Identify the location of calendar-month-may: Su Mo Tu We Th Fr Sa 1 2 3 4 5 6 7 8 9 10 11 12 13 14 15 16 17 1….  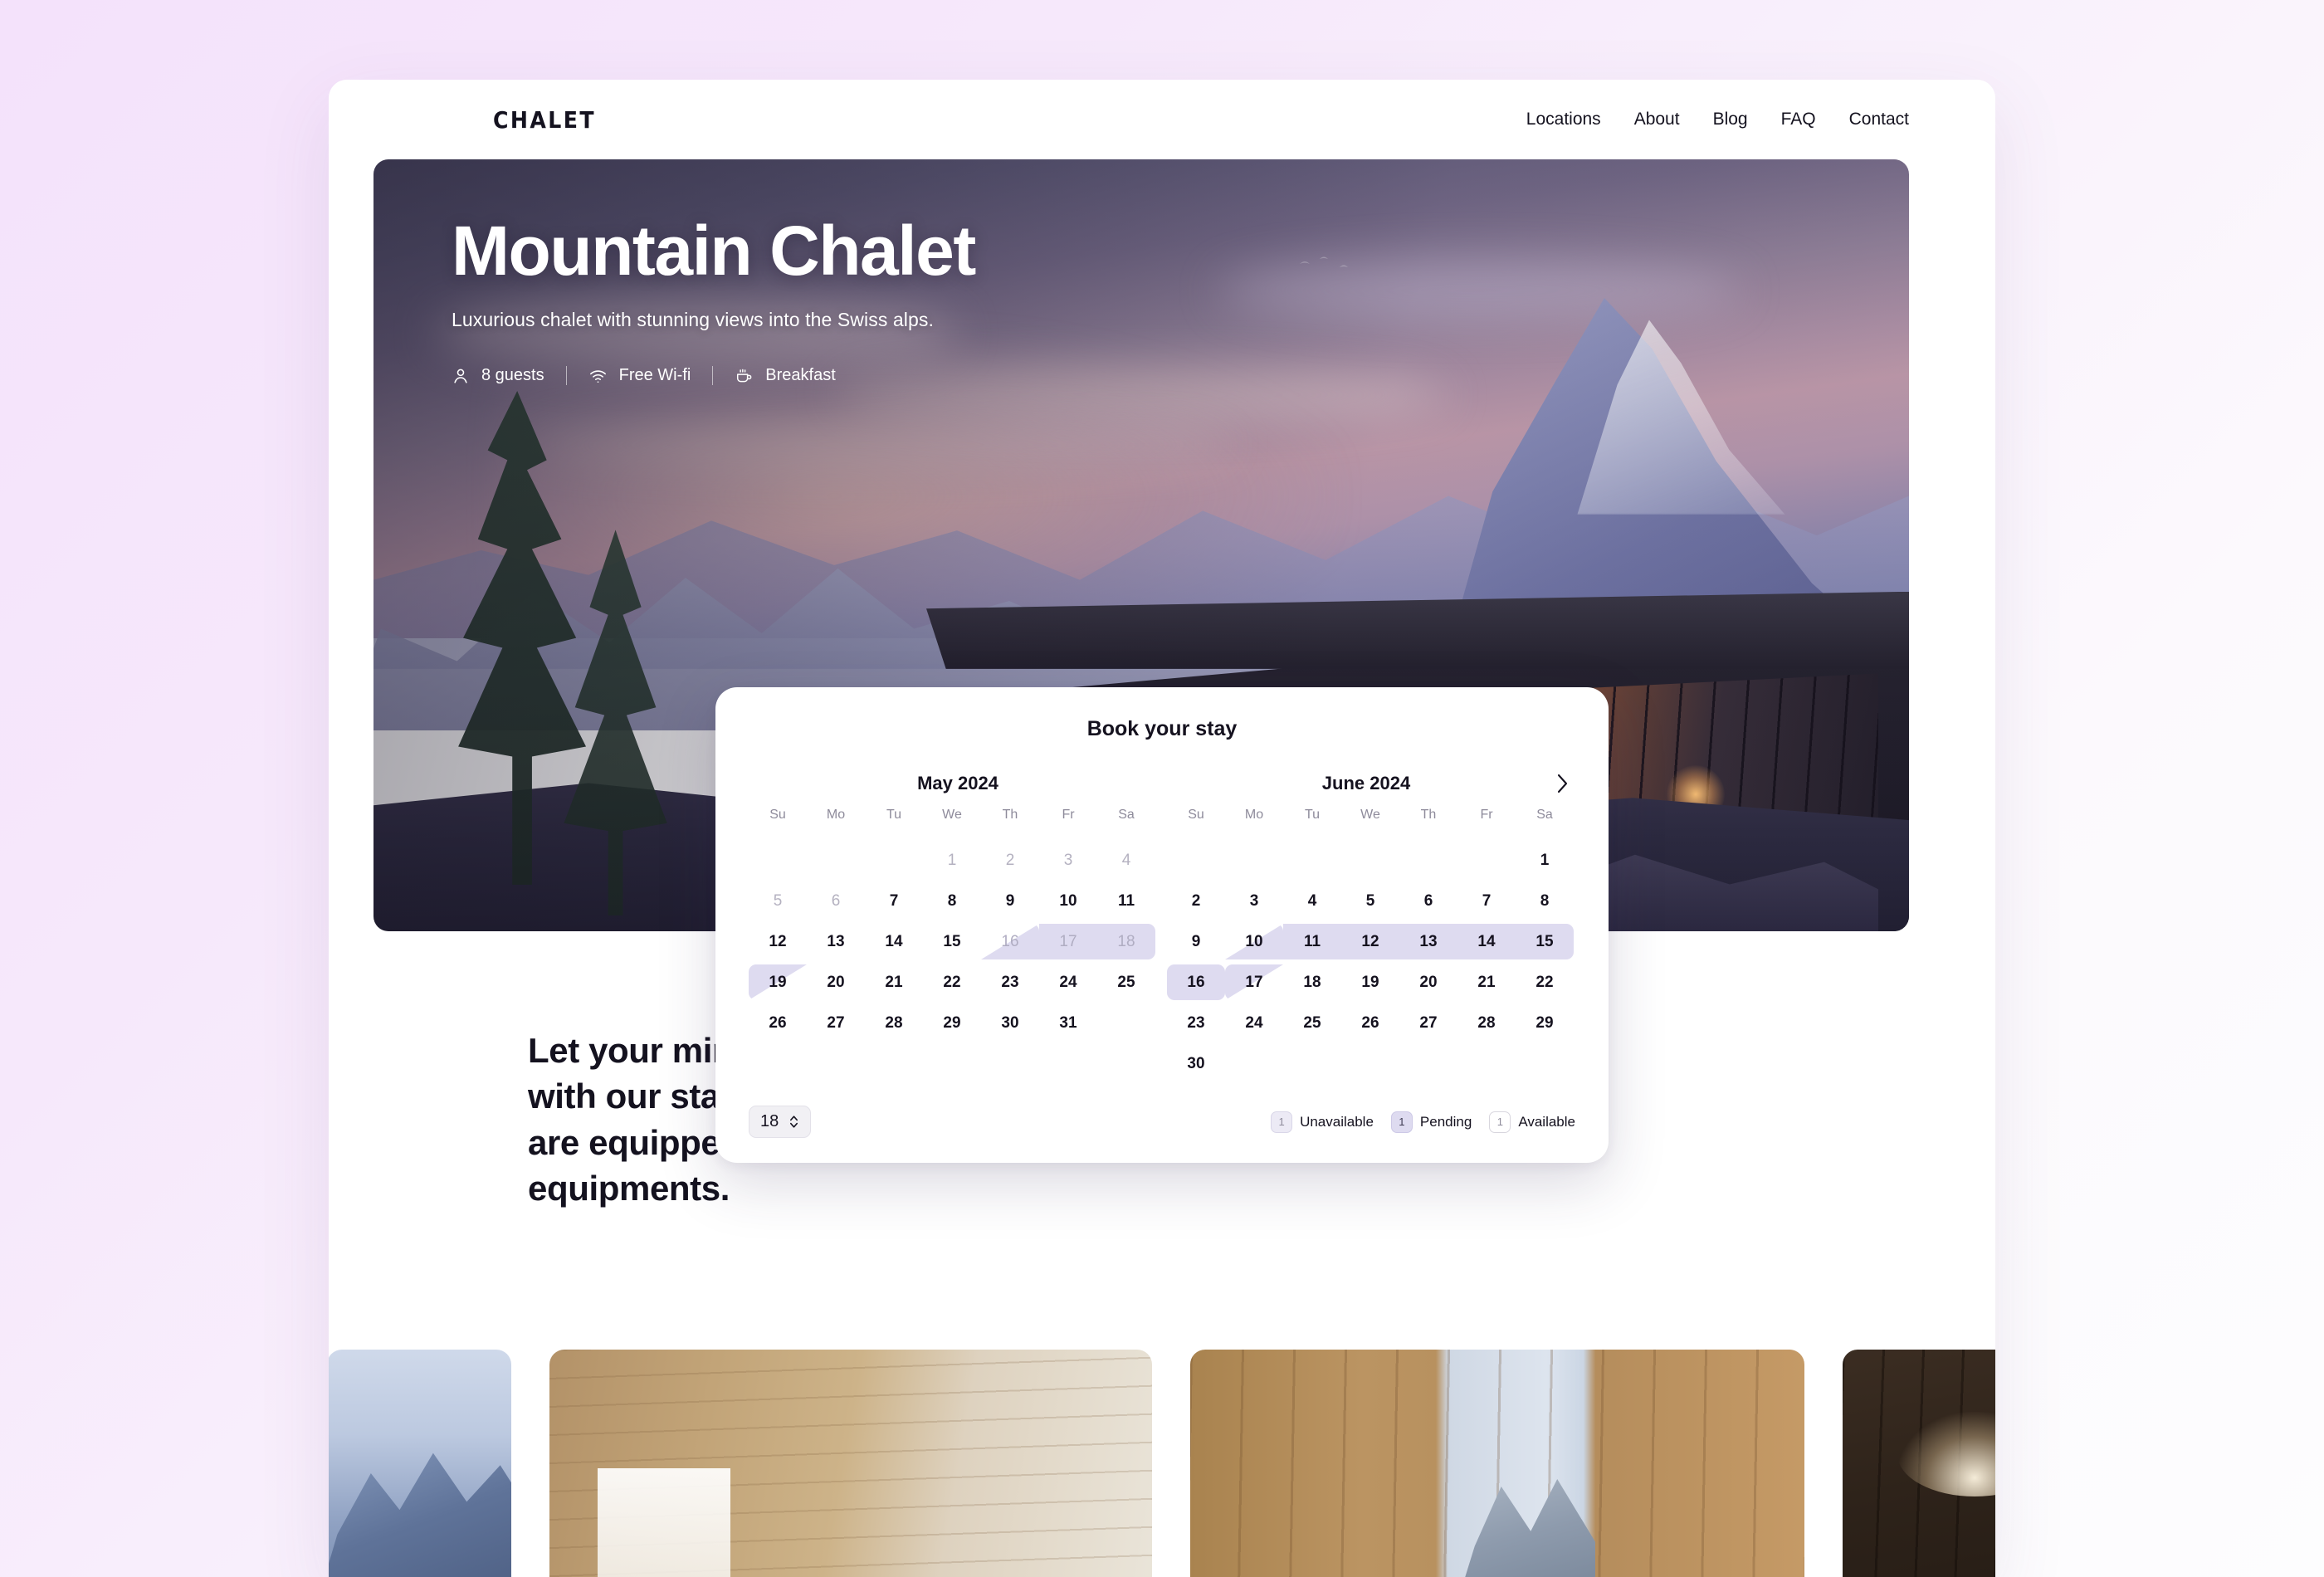
(952, 942).